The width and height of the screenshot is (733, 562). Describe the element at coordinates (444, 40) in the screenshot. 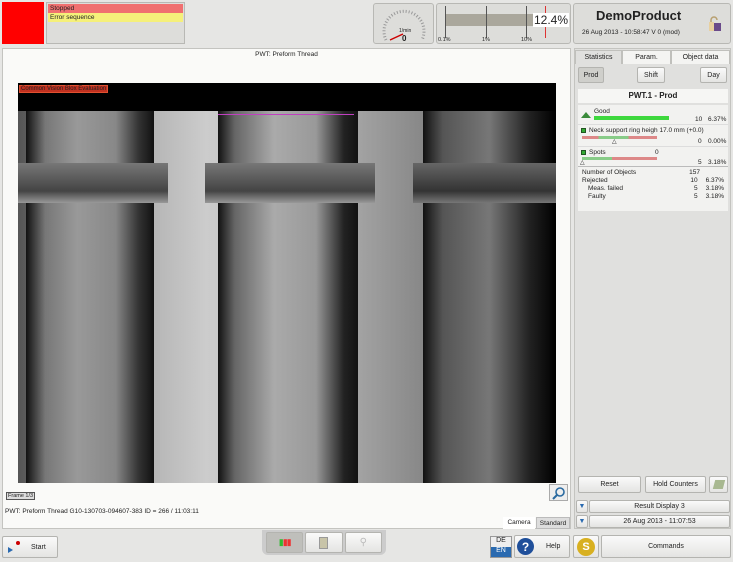

I see `tick-label: 0.1%` at that location.